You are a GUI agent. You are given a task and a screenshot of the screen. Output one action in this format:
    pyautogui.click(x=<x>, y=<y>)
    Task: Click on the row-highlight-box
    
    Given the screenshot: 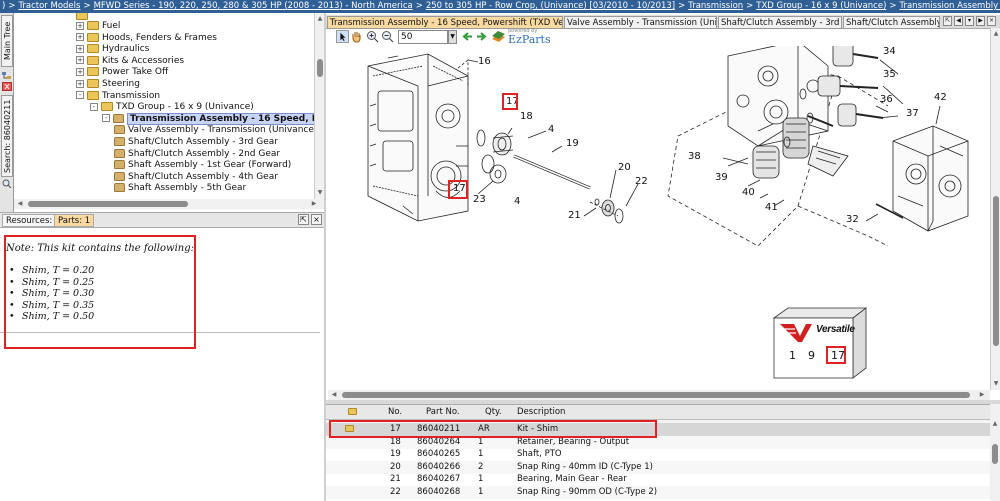 What is the action you would take?
    pyautogui.click(x=493, y=429)
    